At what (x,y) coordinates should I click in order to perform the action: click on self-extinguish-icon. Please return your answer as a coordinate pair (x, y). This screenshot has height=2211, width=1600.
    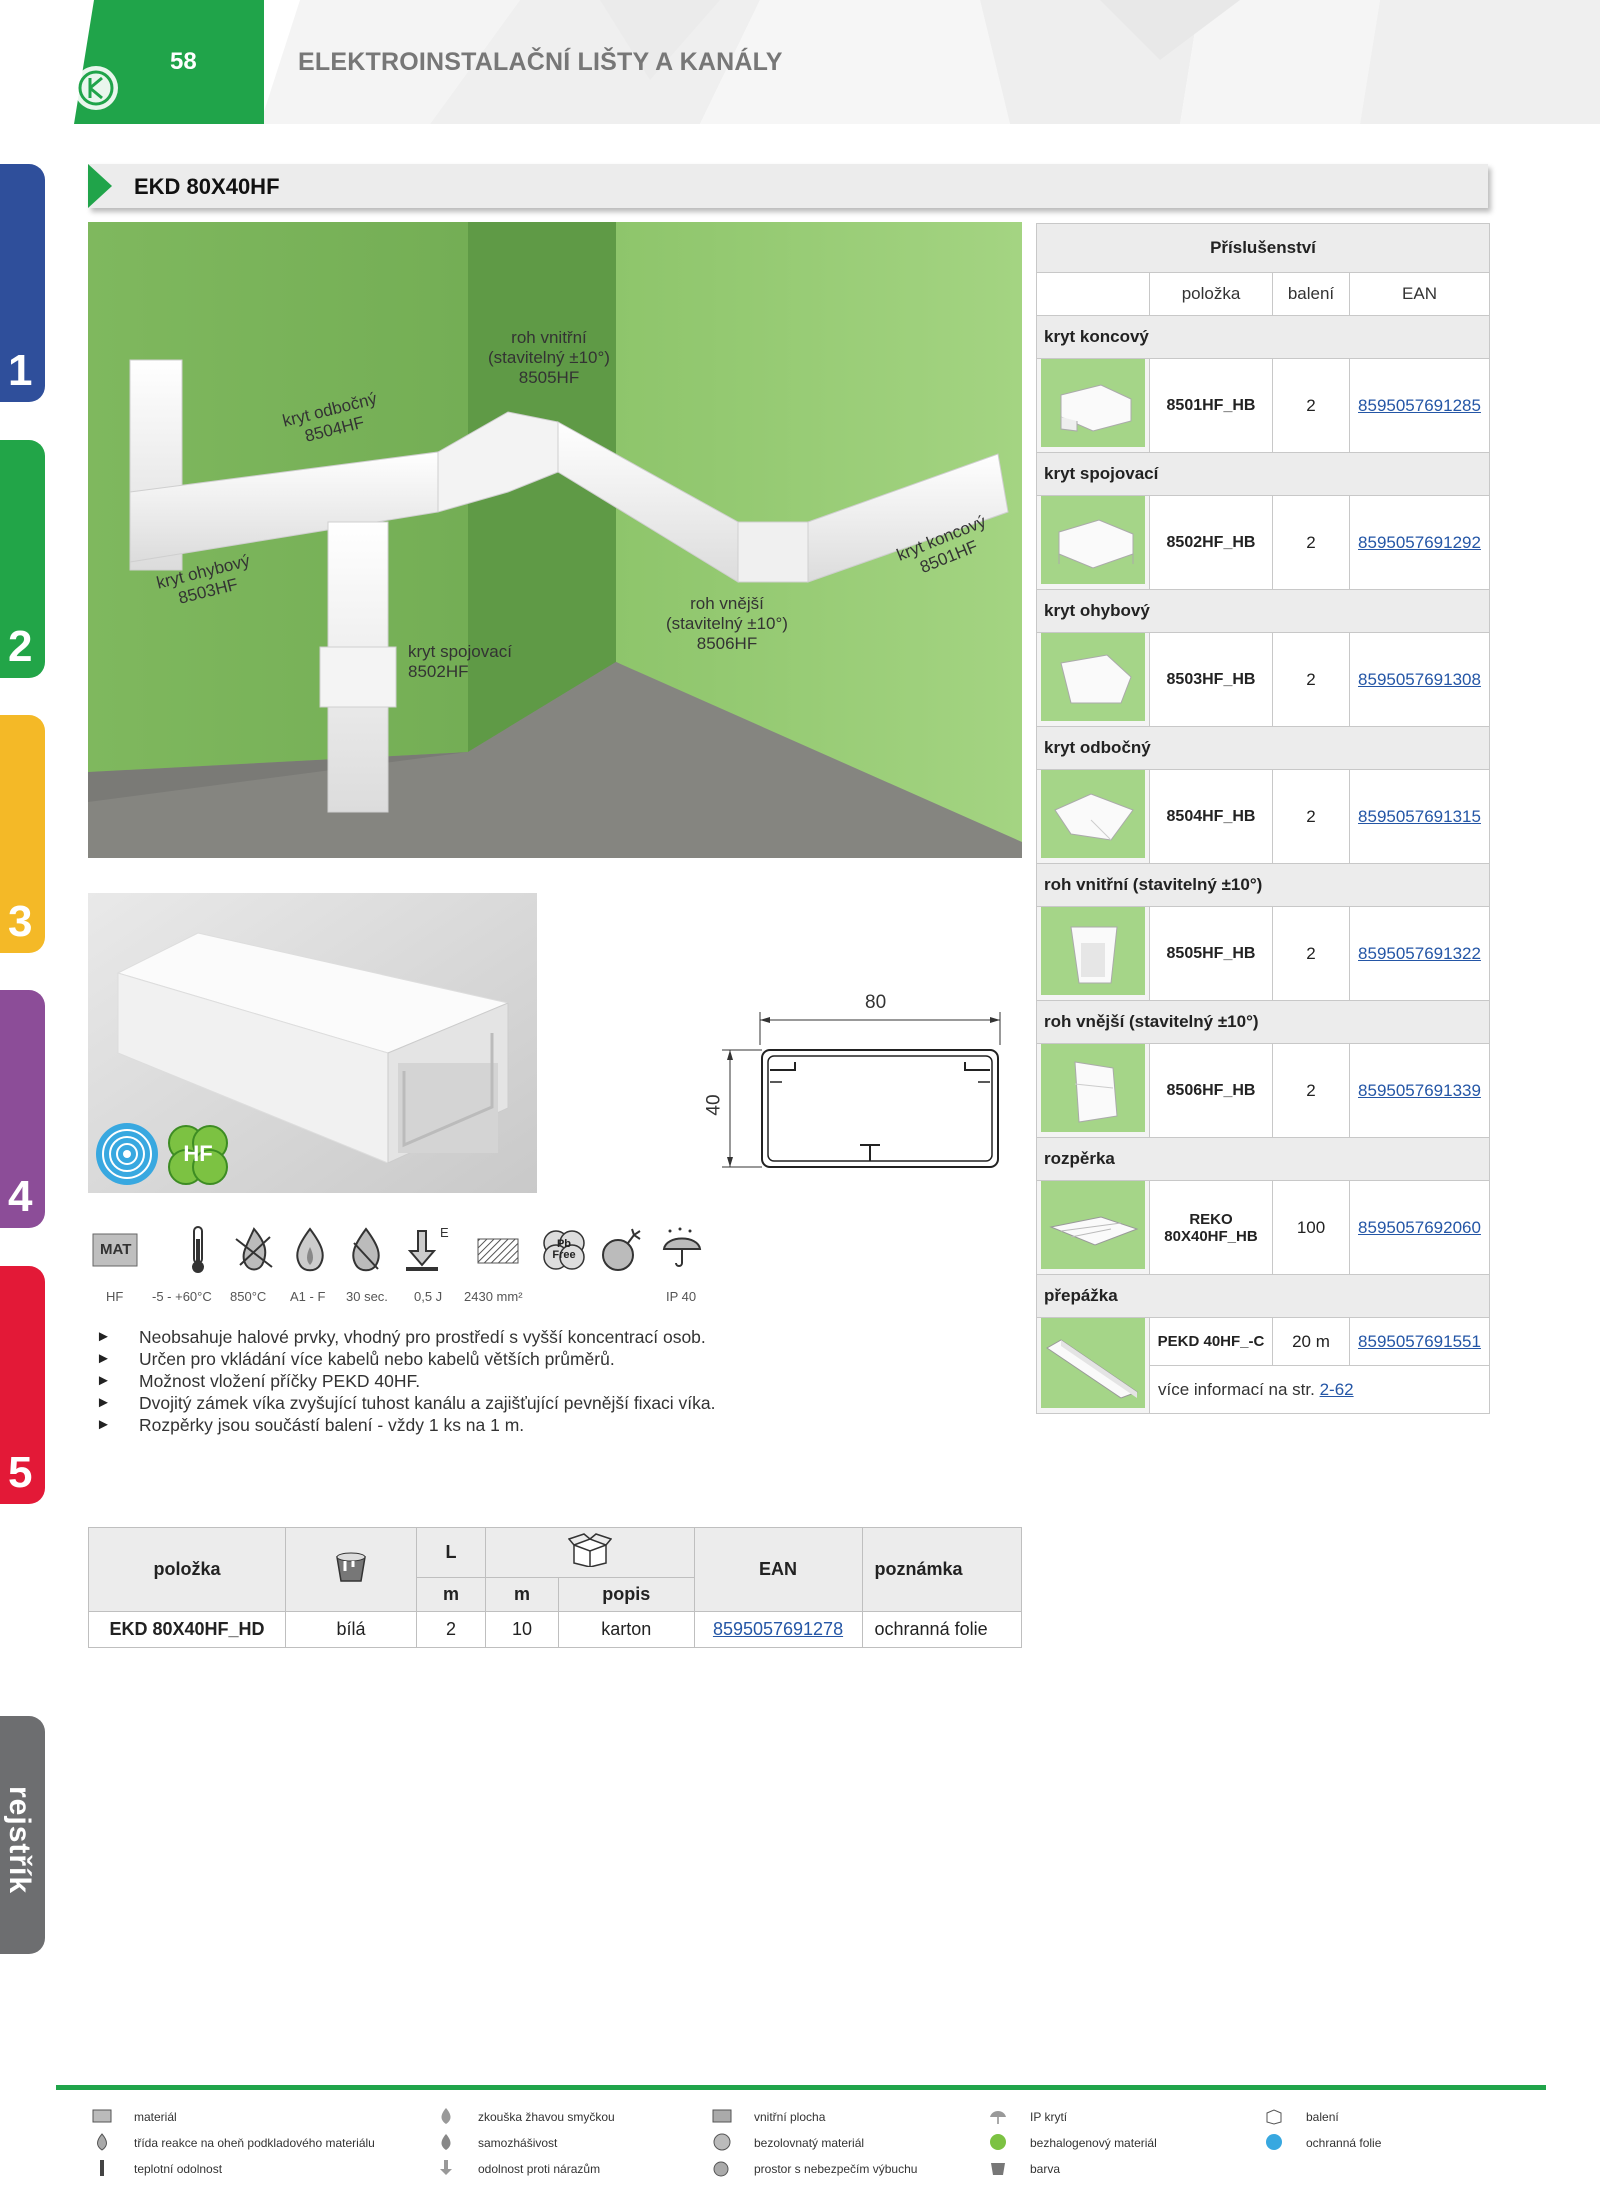
    Looking at the image, I should click on (366, 1249).